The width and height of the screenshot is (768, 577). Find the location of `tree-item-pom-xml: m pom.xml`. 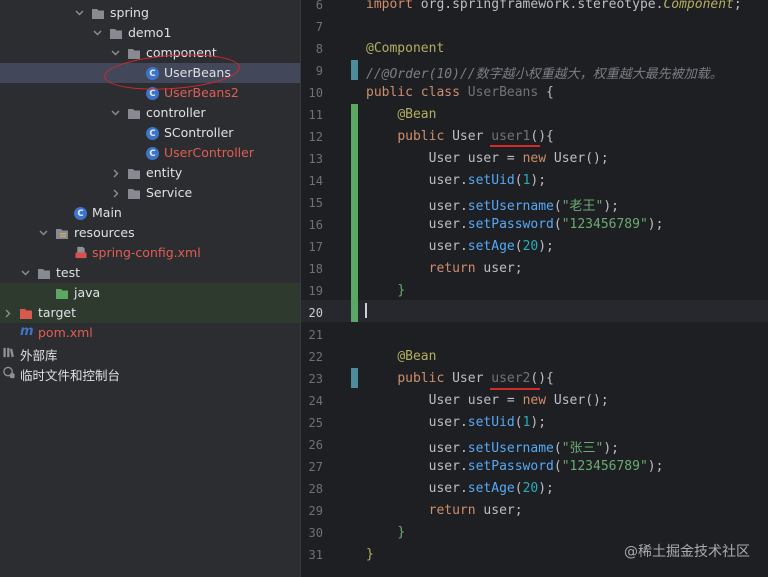

tree-item-pom-xml: m pom.xml is located at coordinates (150, 333).